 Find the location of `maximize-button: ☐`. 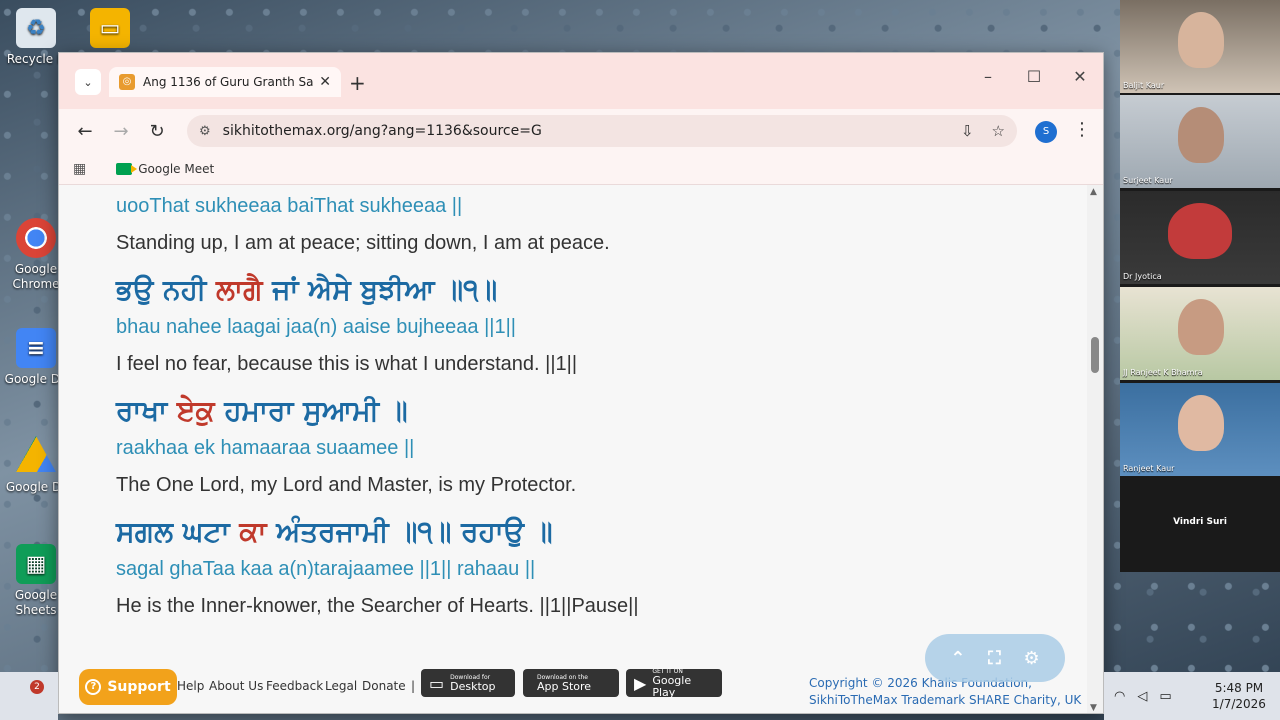

maximize-button: ☐ is located at coordinates (1034, 76).